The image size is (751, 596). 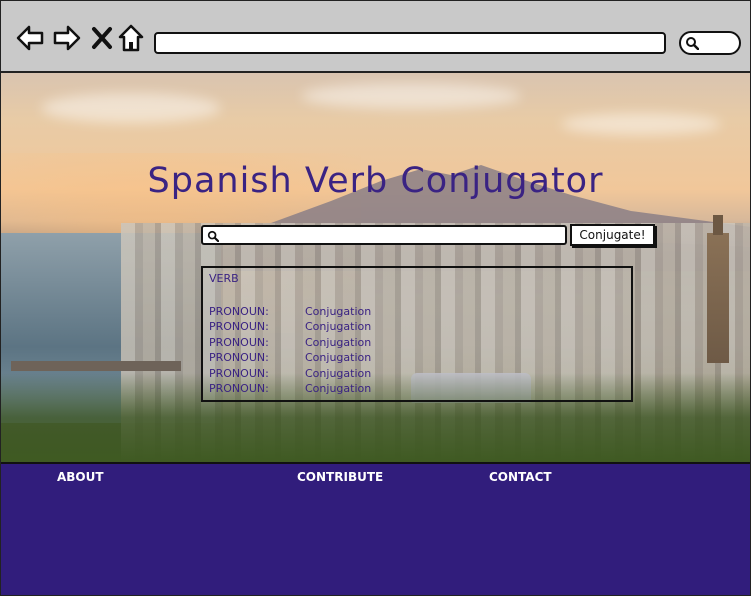 What do you see at coordinates (340, 477) in the screenshot?
I see `footer-link-contribute: CONTRIBUTE` at bounding box center [340, 477].